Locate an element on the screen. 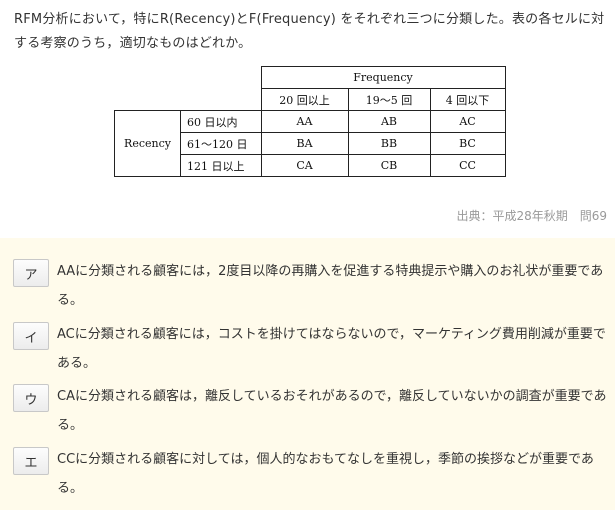 This screenshot has width=615, height=510. cell-ca: CA is located at coordinates (304, 165).